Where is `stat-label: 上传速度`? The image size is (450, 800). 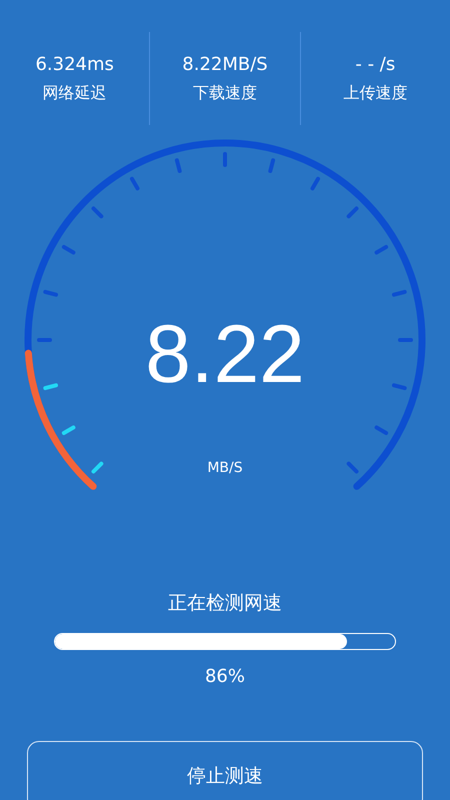
stat-label: 上传速度 is located at coordinates (375, 93).